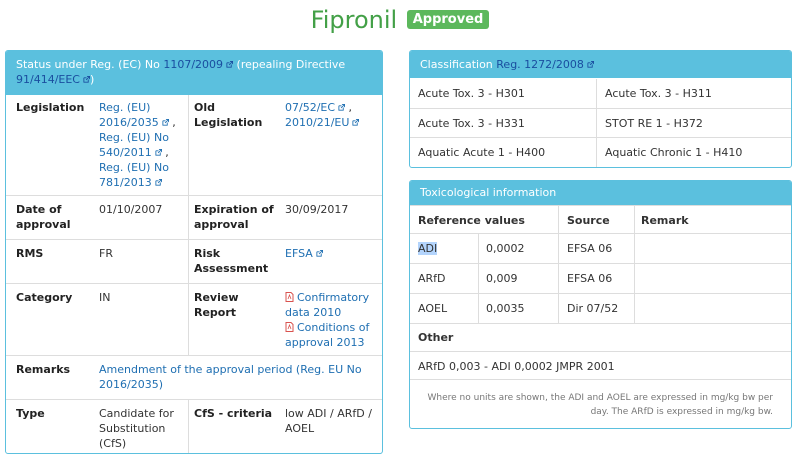 The height and width of the screenshot is (461, 800). Describe the element at coordinates (505, 308) in the screenshot. I see `ref-value: 0,0035` at that location.